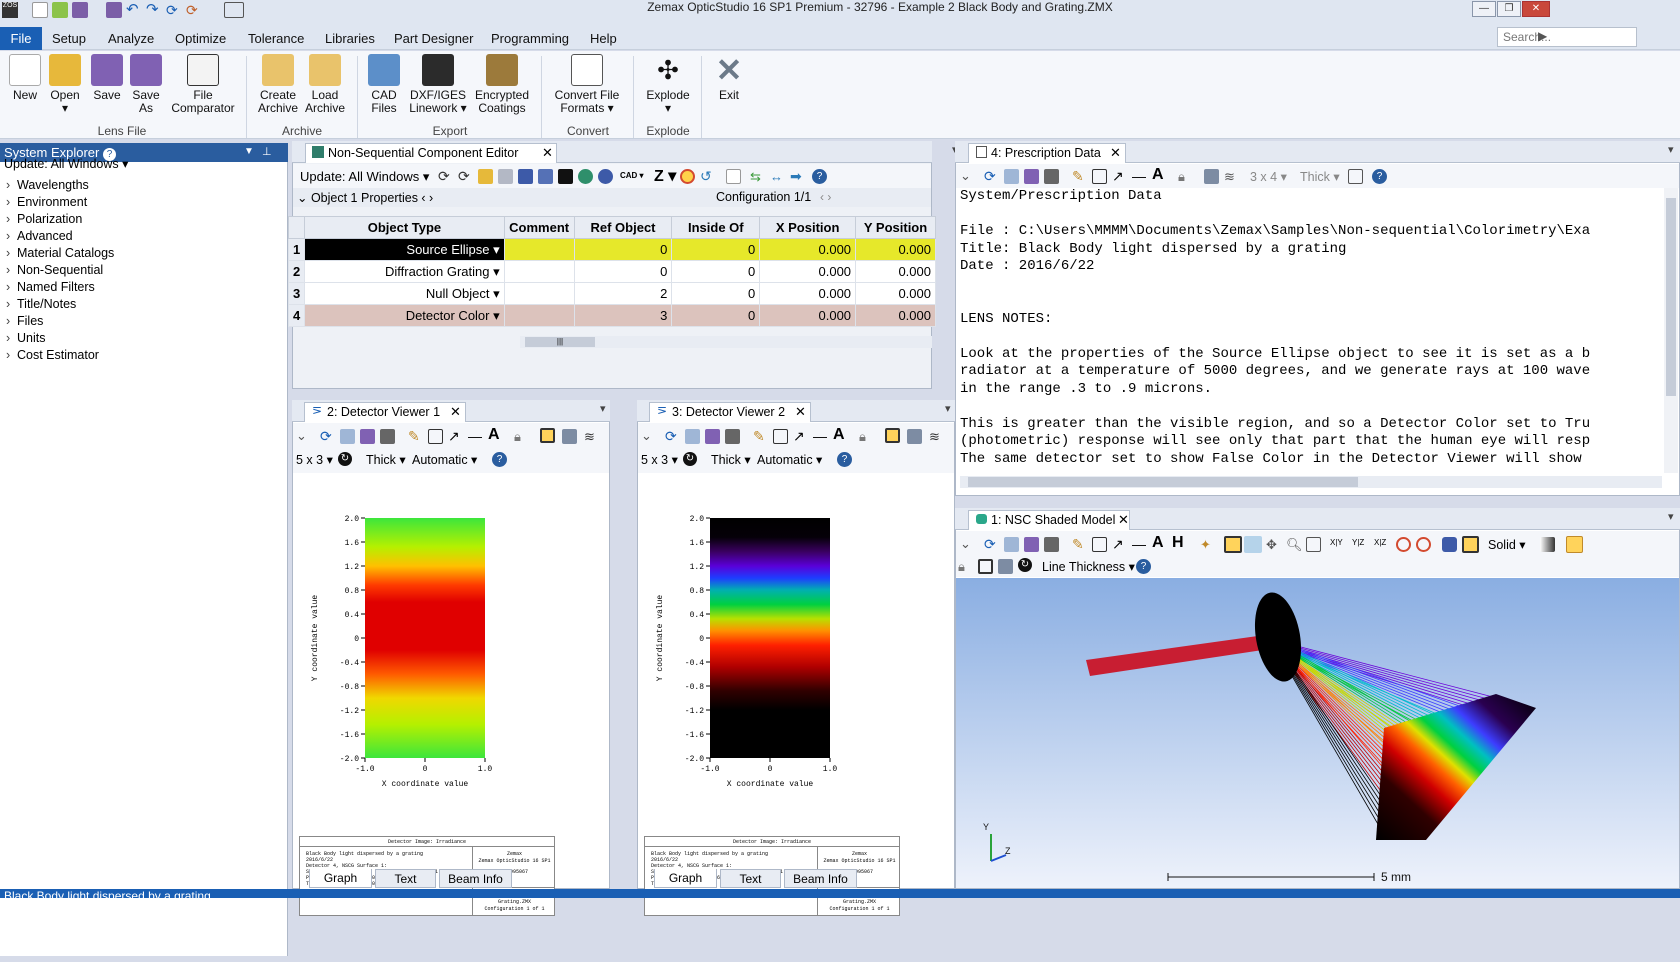 This screenshot has width=1680, height=962. What do you see at coordinates (1253, 544) in the screenshot?
I see `rotate-view-icon` at bounding box center [1253, 544].